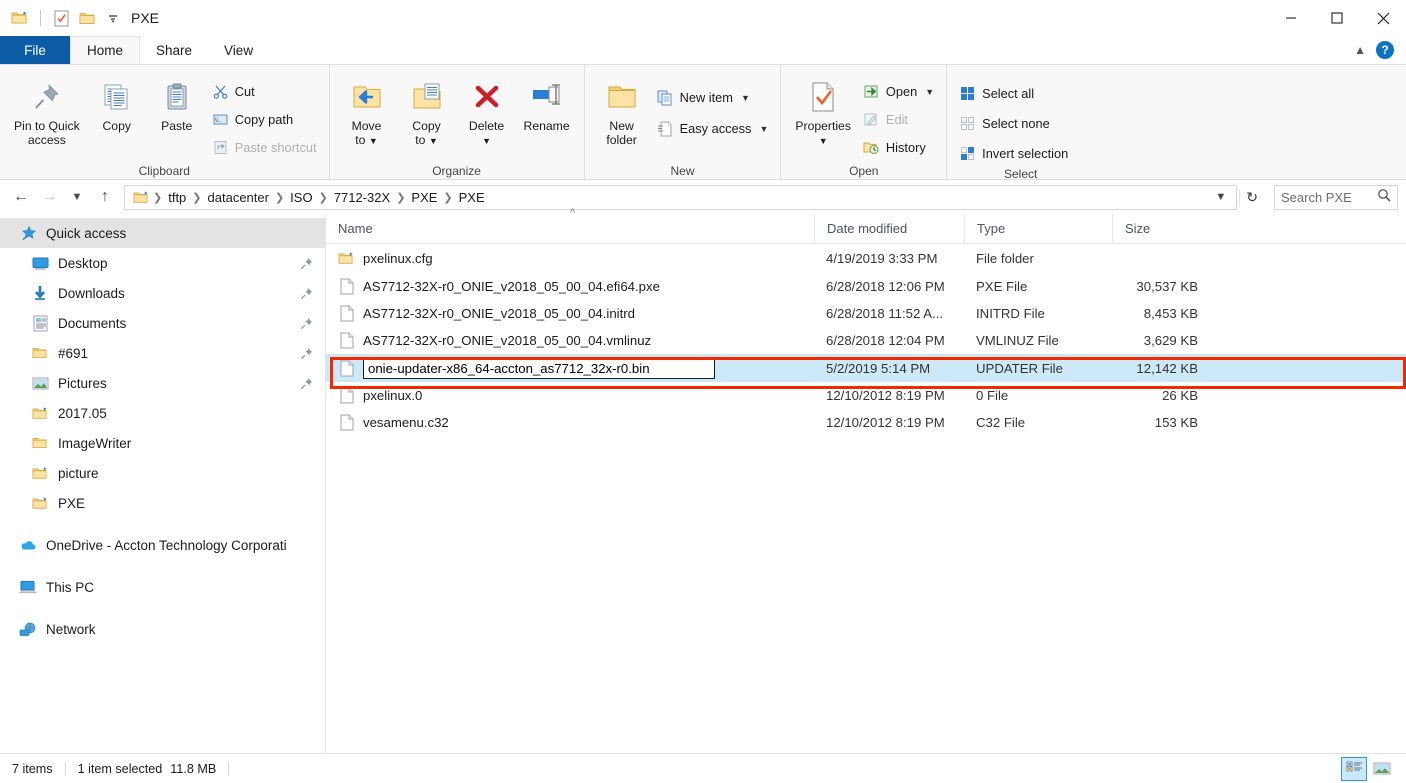  What do you see at coordinates (1354, 768) in the screenshot?
I see `details-view-button` at bounding box center [1354, 768].